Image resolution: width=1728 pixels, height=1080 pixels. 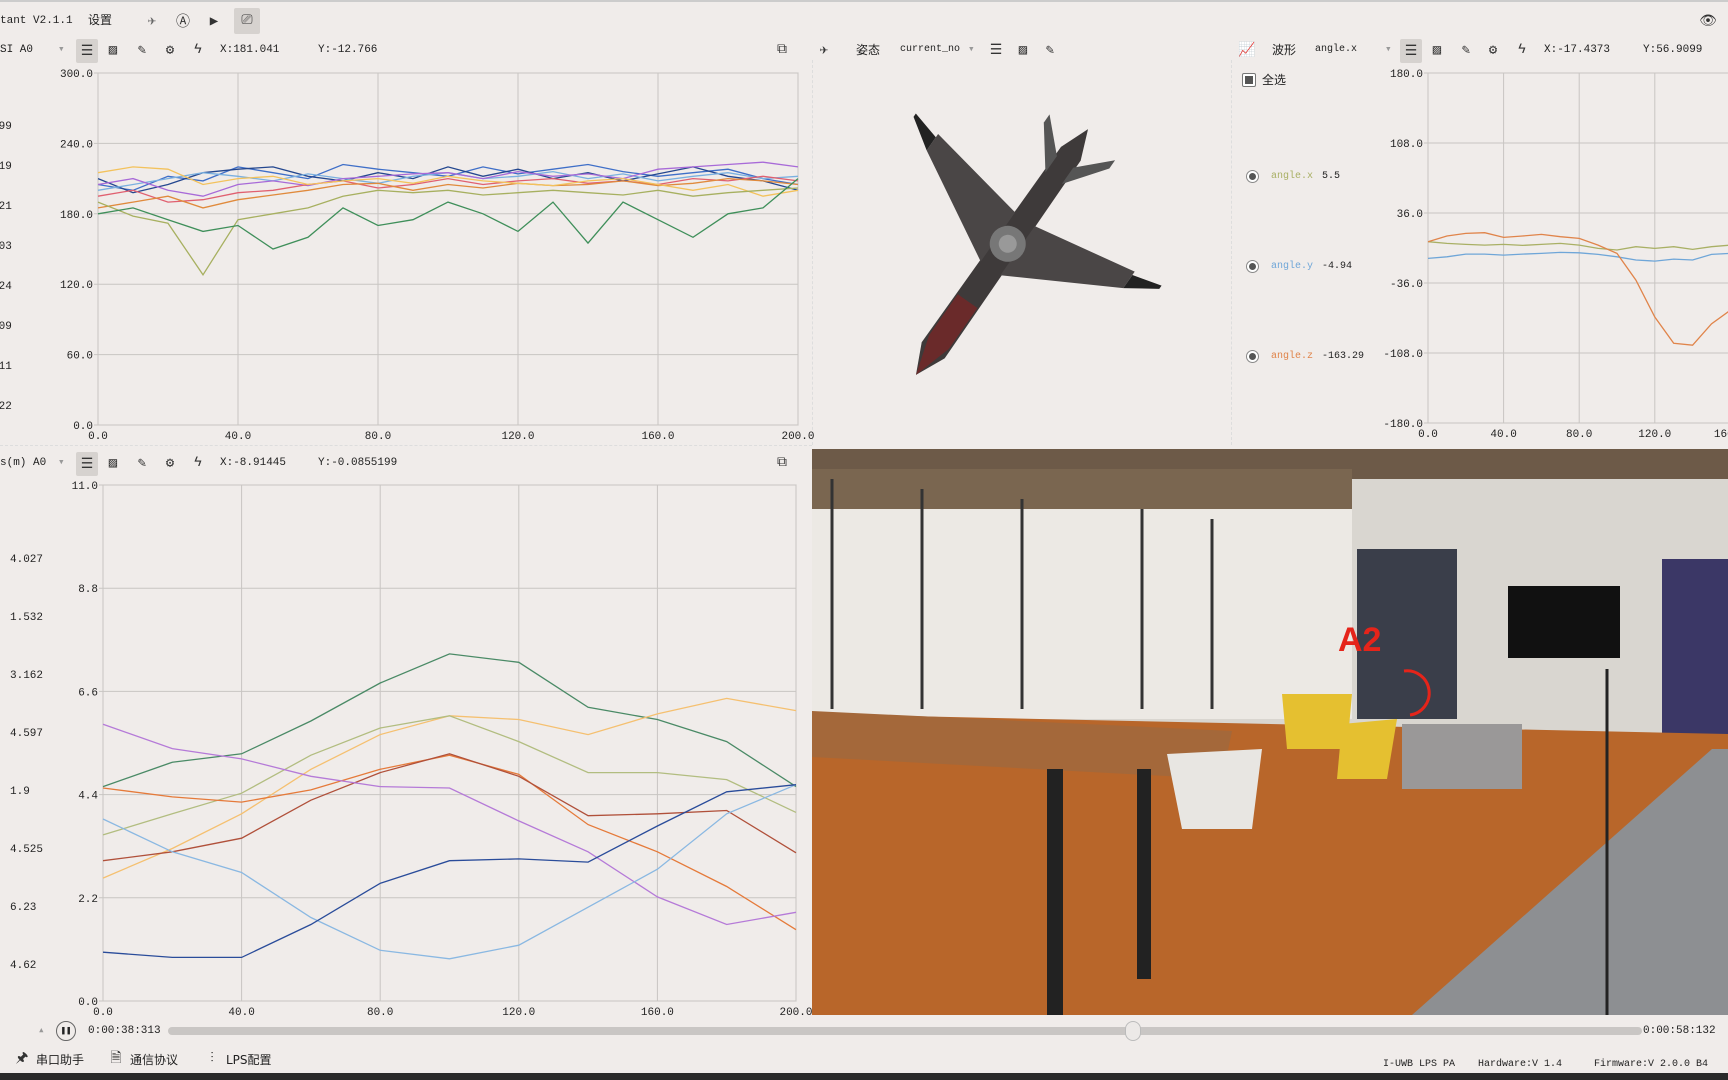 What do you see at coordinates (1403, 355) in the screenshot?
I see `y-tick-label: -108.0` at bounding box center [1403, 355].